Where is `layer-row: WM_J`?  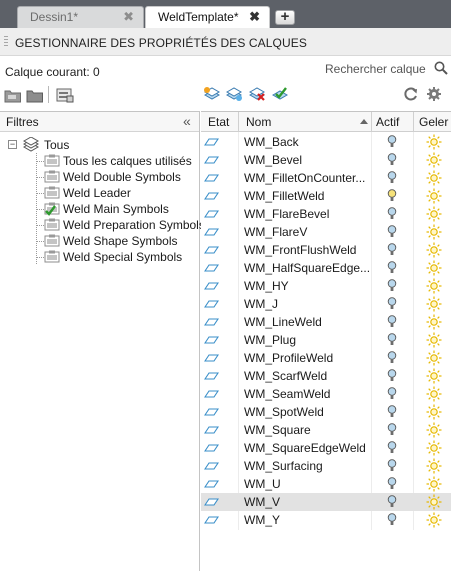
layer-row: WM_J is located at coordinates (326, 304).